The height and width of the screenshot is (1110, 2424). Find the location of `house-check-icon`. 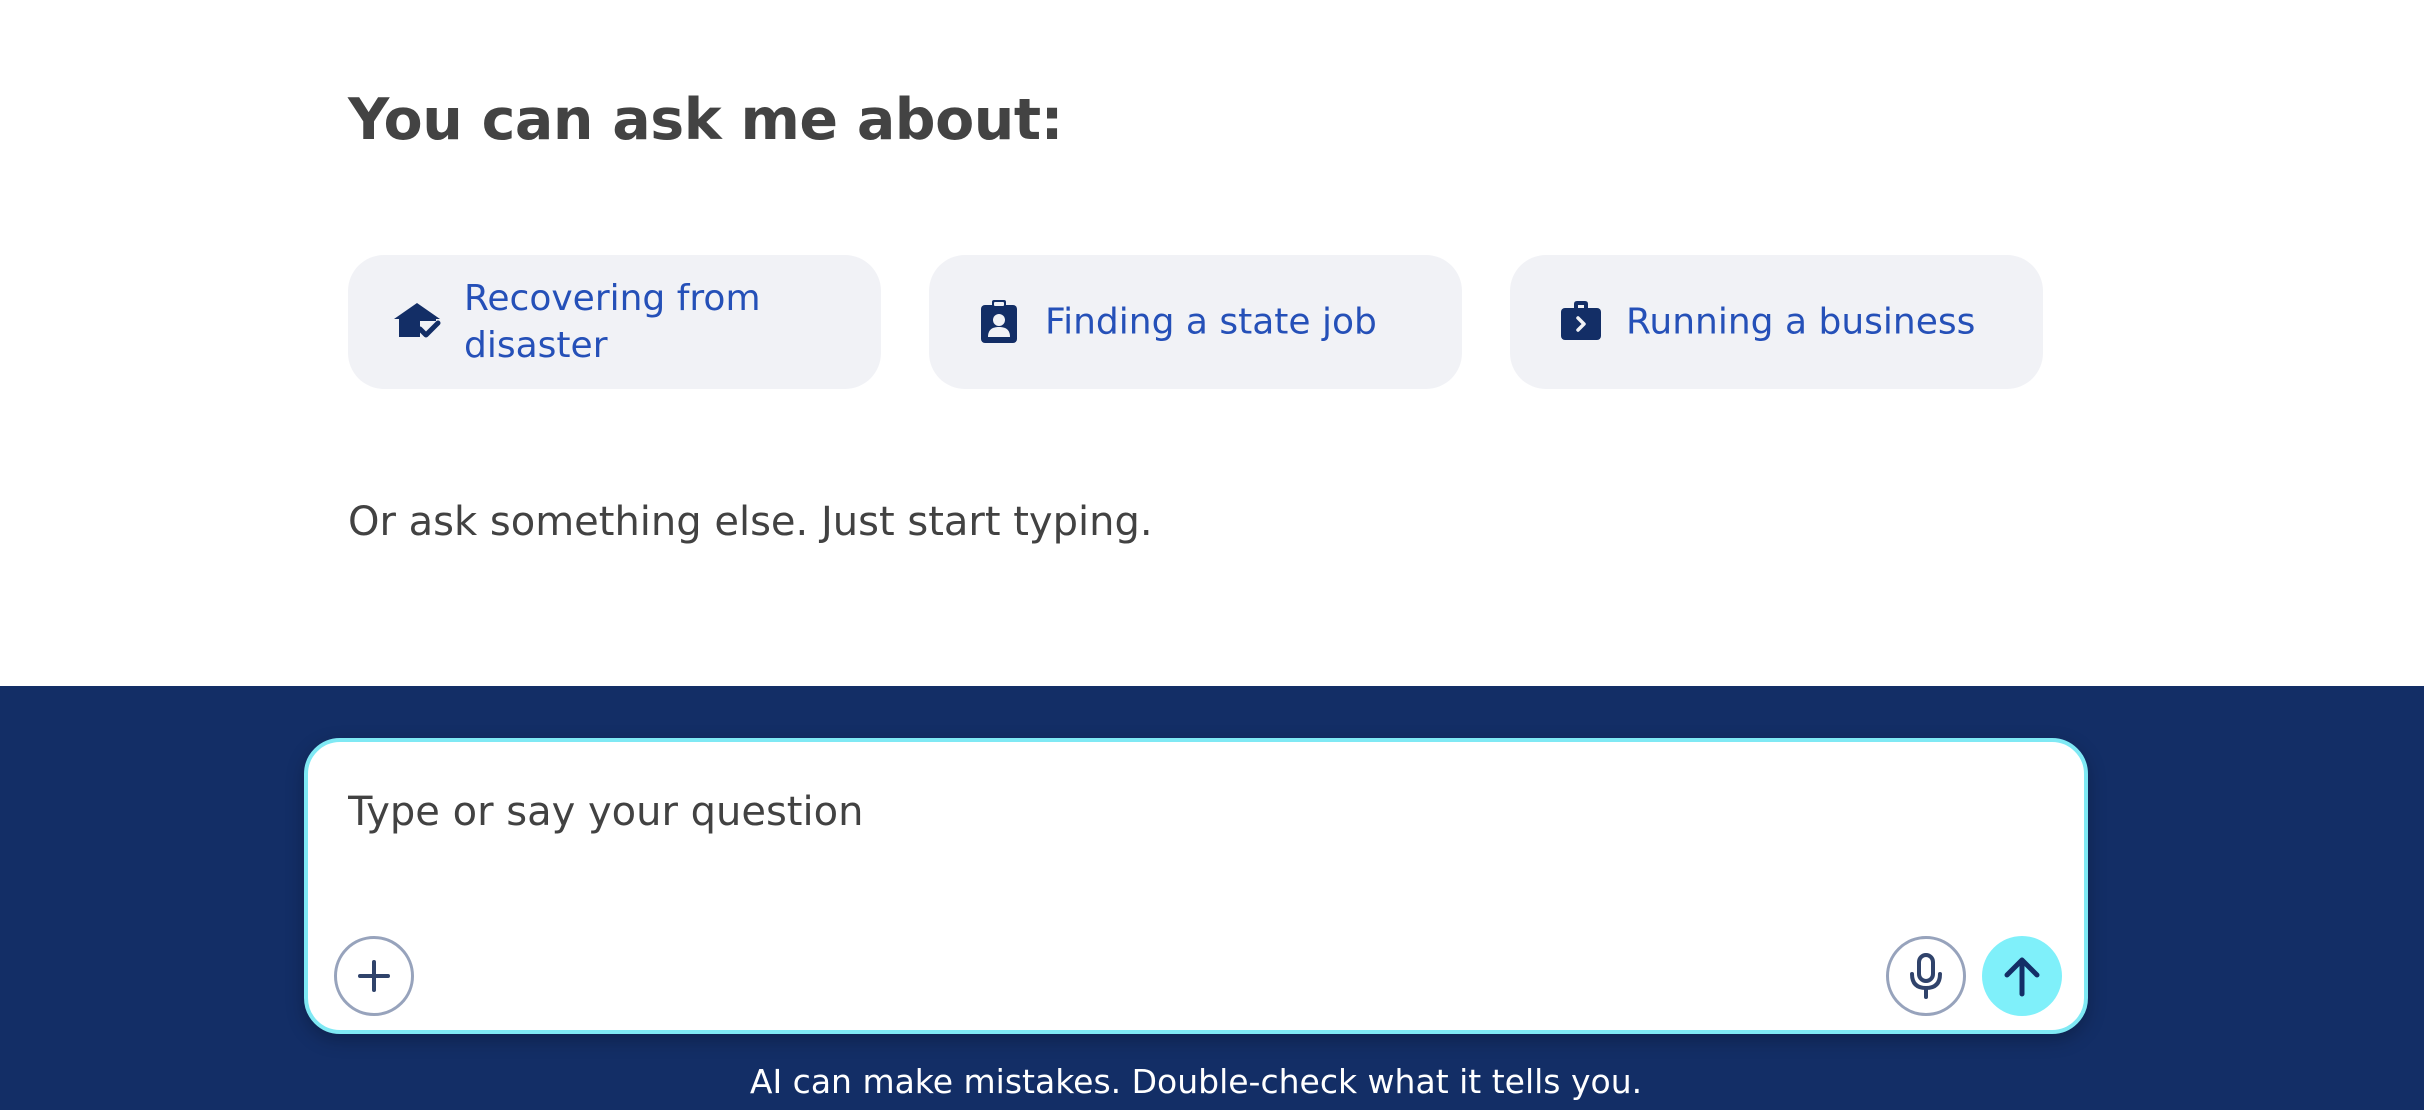

house-check-icon is located at coordinates (417, 320).